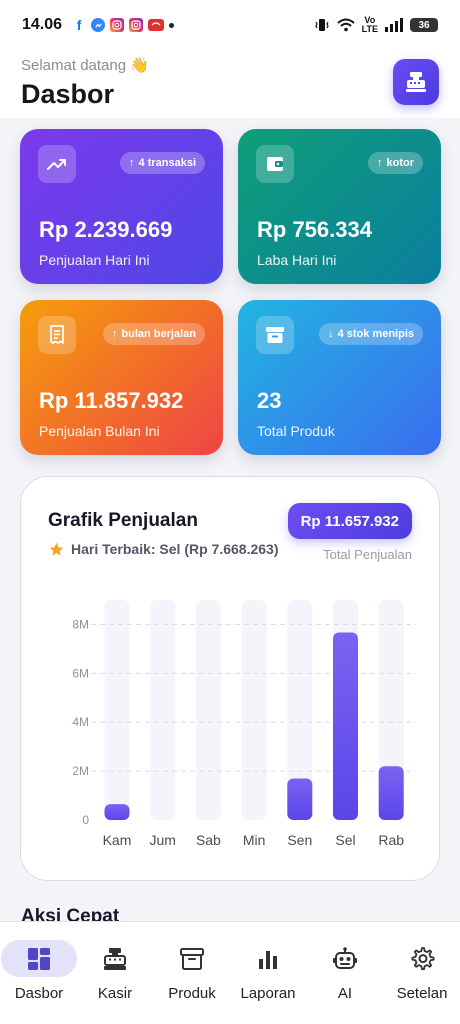  Describe the element at coordinates (80, 722) in the screenshot. I see `y-tick-label: 4M` at that location.